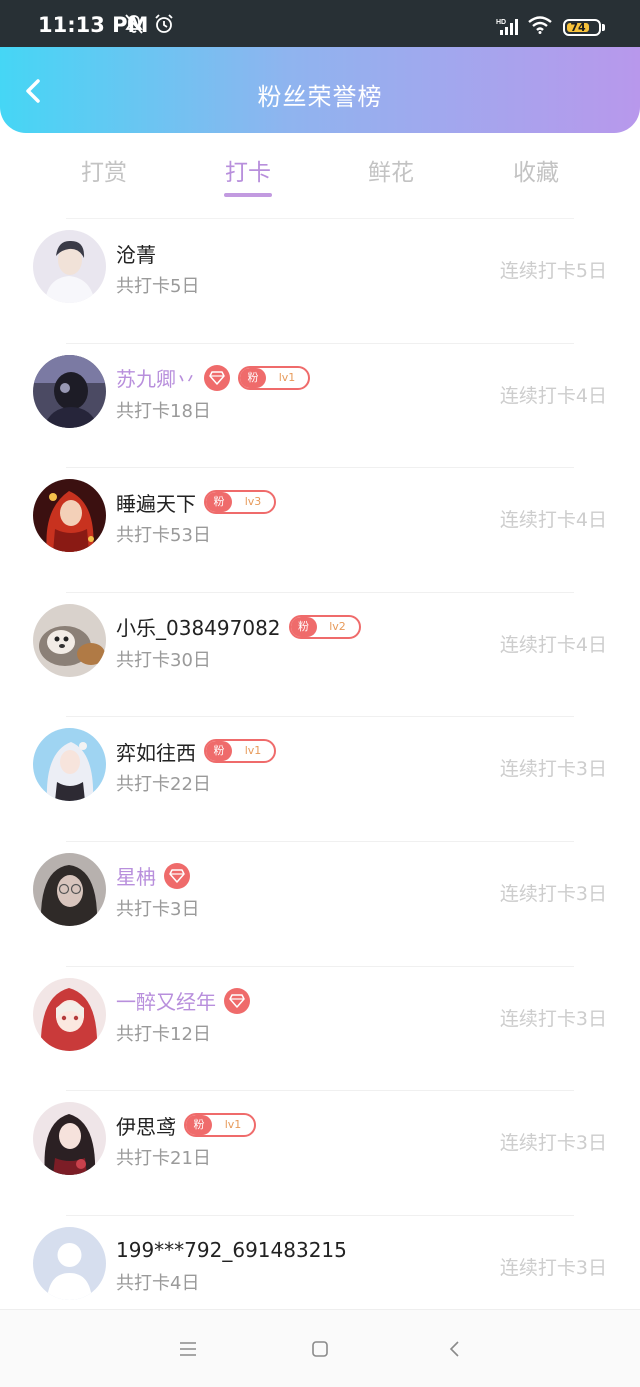  I want to click on user-name: 伊思鸢, so click(146, 1125).